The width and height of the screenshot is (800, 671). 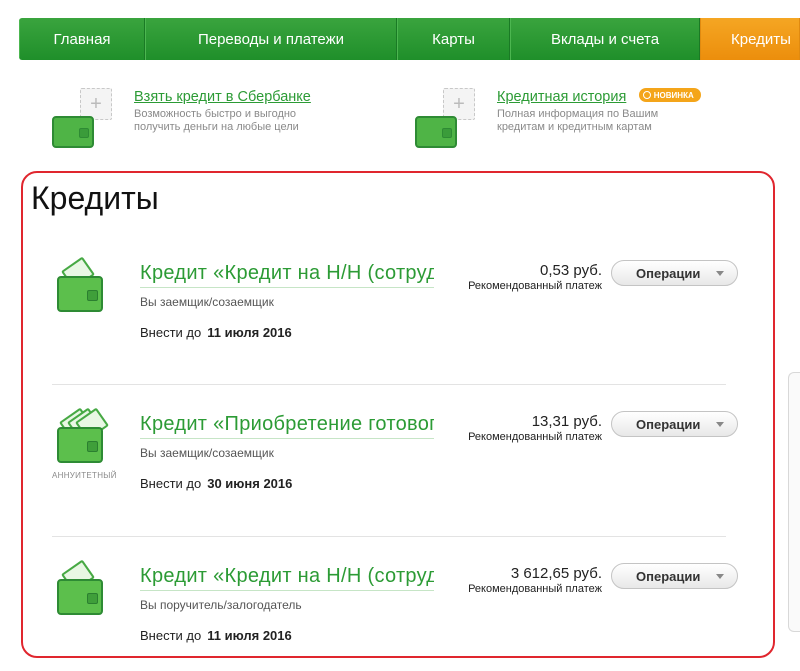 I want to click on nav-item-credits: Кредиты, so click(x=750, y=39).